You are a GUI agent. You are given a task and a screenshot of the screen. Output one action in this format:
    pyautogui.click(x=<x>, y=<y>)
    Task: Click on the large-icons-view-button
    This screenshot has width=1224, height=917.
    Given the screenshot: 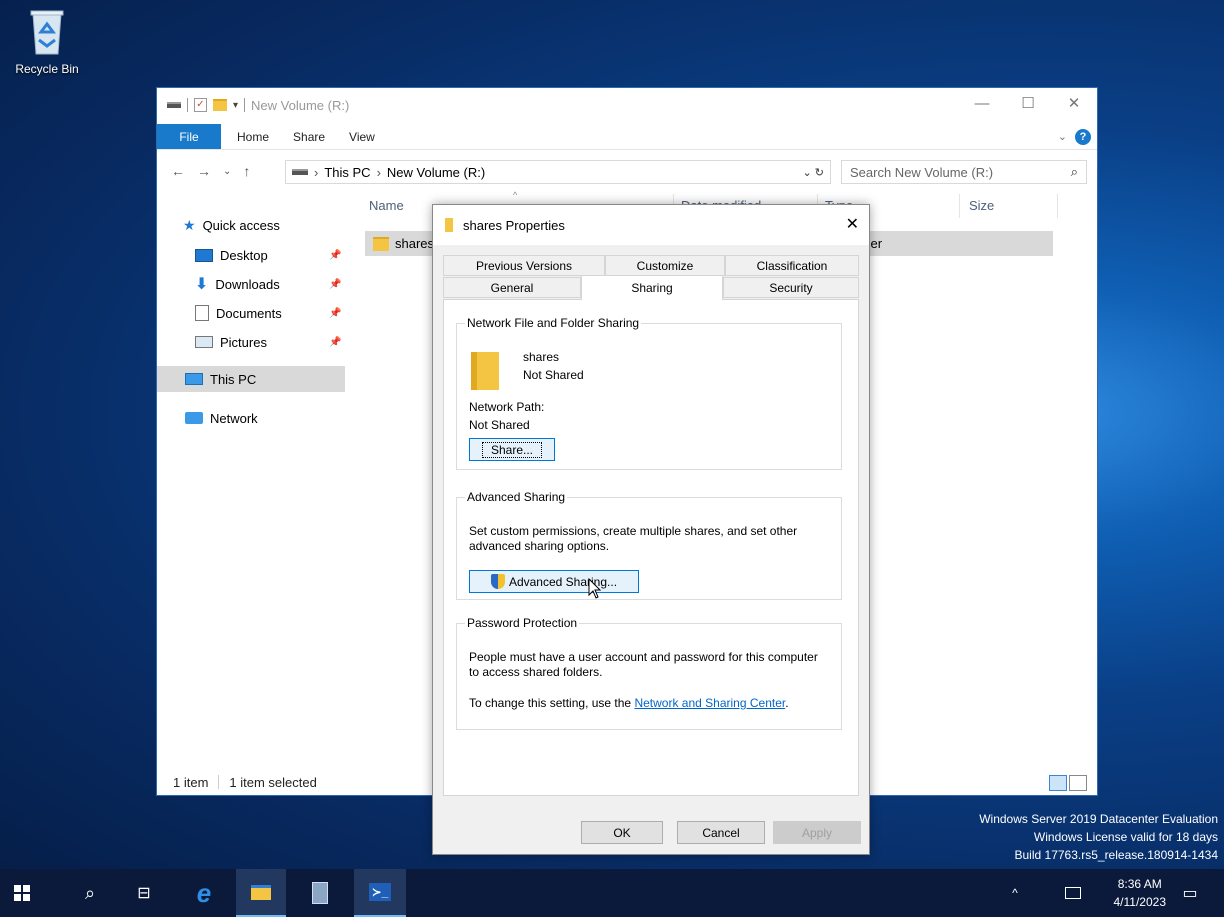 What is the action you would take?
    pyautogui.click(x=1078, y=783)
    